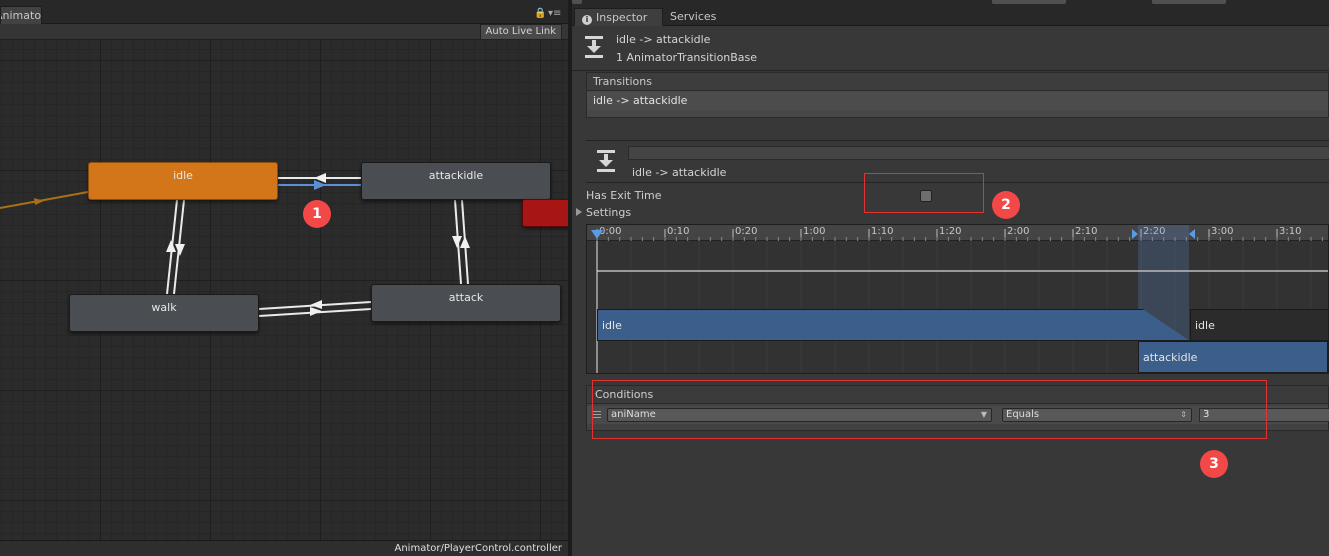  I want to click on tab-inspector-label: Inspector, so click(622, 17).